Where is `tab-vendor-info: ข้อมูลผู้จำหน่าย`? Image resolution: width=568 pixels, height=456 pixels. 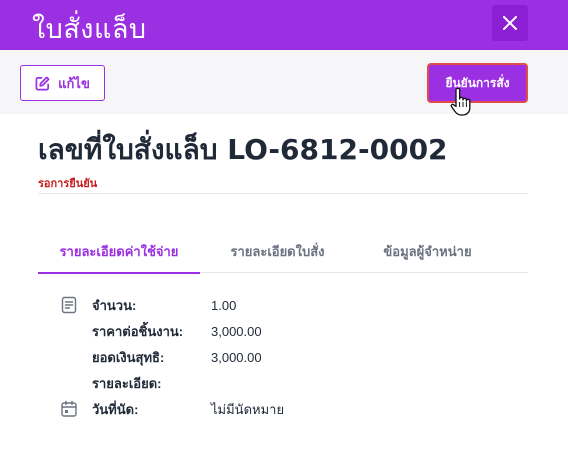 tab-vendor-info: ข้อมูลผู้จำหน่าย is located at coordinates (427, 251).